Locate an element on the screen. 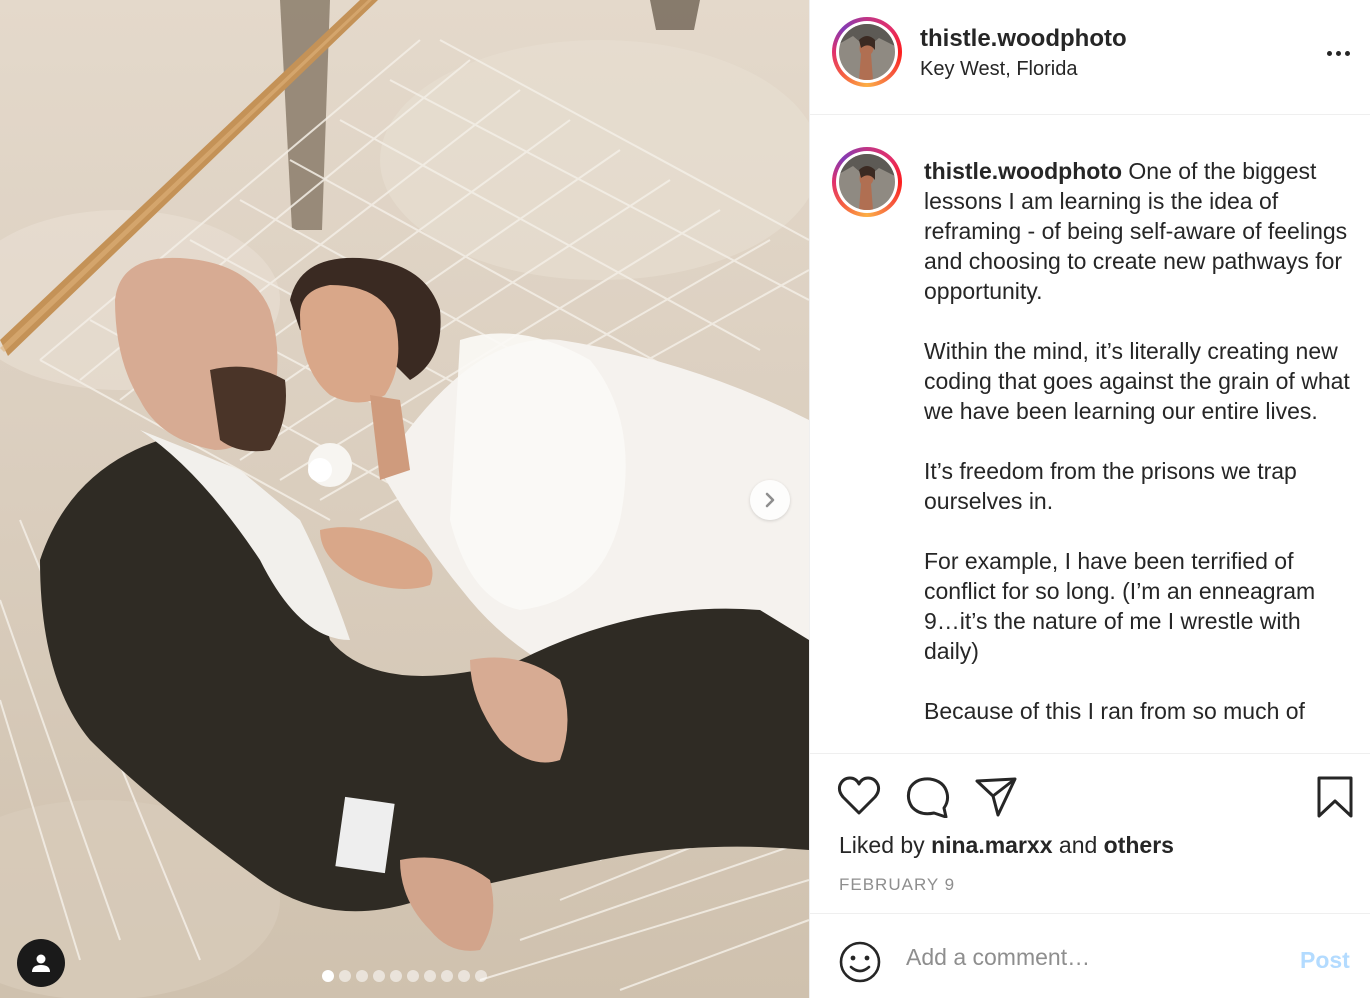 Image resolution: width=1370 pixels, height=998 pixels. header-location: Key West, Florida is located at coordinates (998, 69).